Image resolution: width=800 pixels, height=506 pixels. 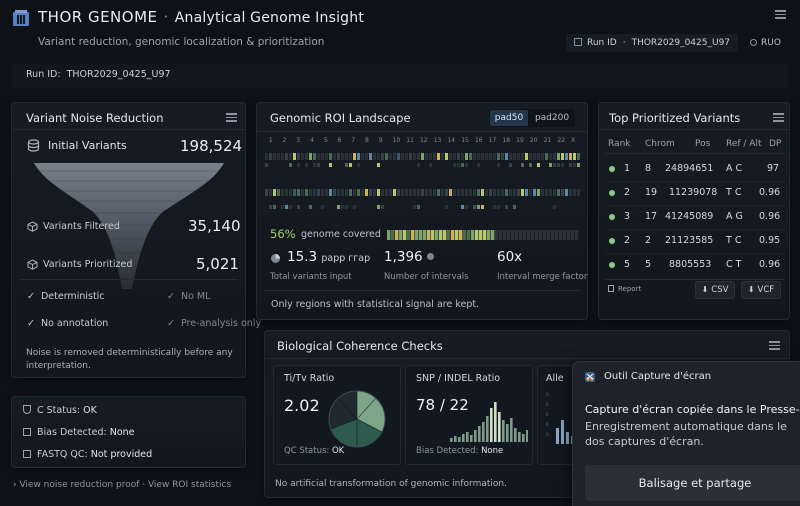 What do you see at coordinates (744, 144) in the screenshot?
I see `col-refalt: Ref / Alt` at bounding box center [744, 144].